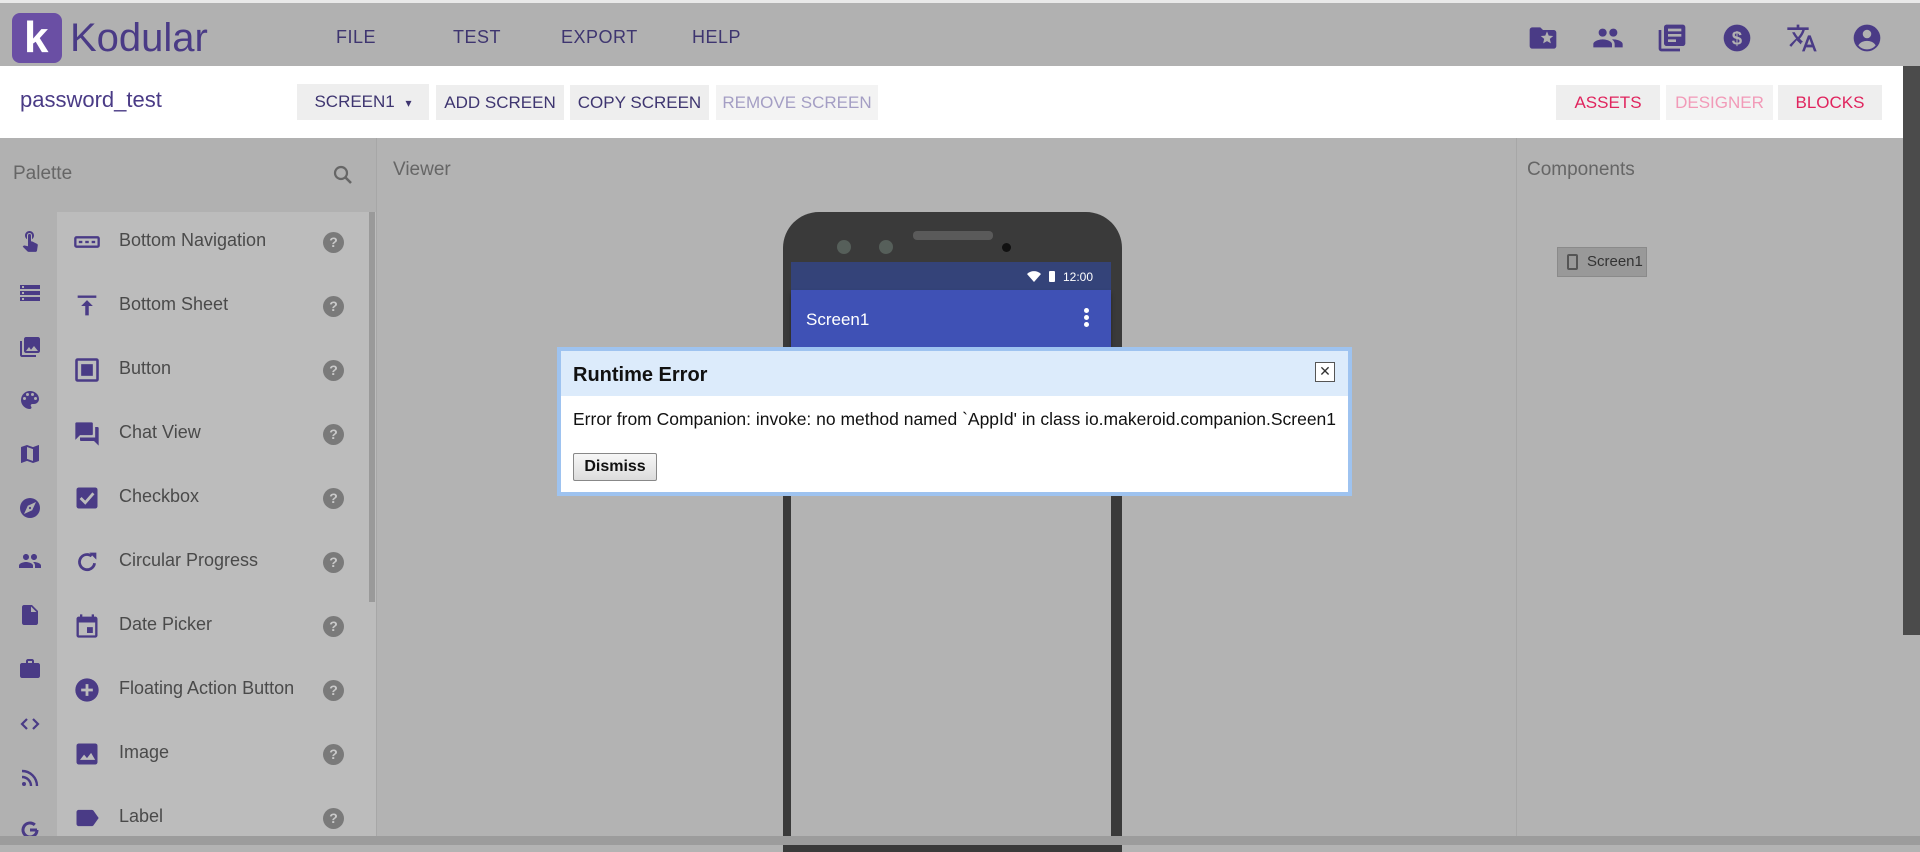 This screenshot has width=1920, height=852. Describe the element at coordinates (166, 624) in the screenshot. I see `palette-item-label: Date Picker` at that location.